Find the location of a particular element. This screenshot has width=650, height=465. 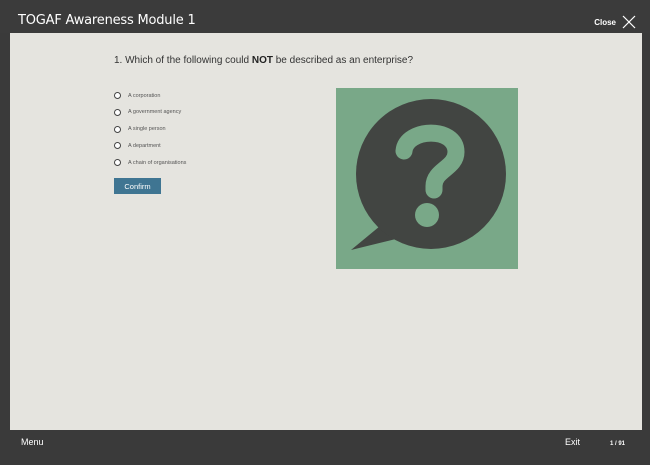

close-label: Close is located at coordinates (605, 22).